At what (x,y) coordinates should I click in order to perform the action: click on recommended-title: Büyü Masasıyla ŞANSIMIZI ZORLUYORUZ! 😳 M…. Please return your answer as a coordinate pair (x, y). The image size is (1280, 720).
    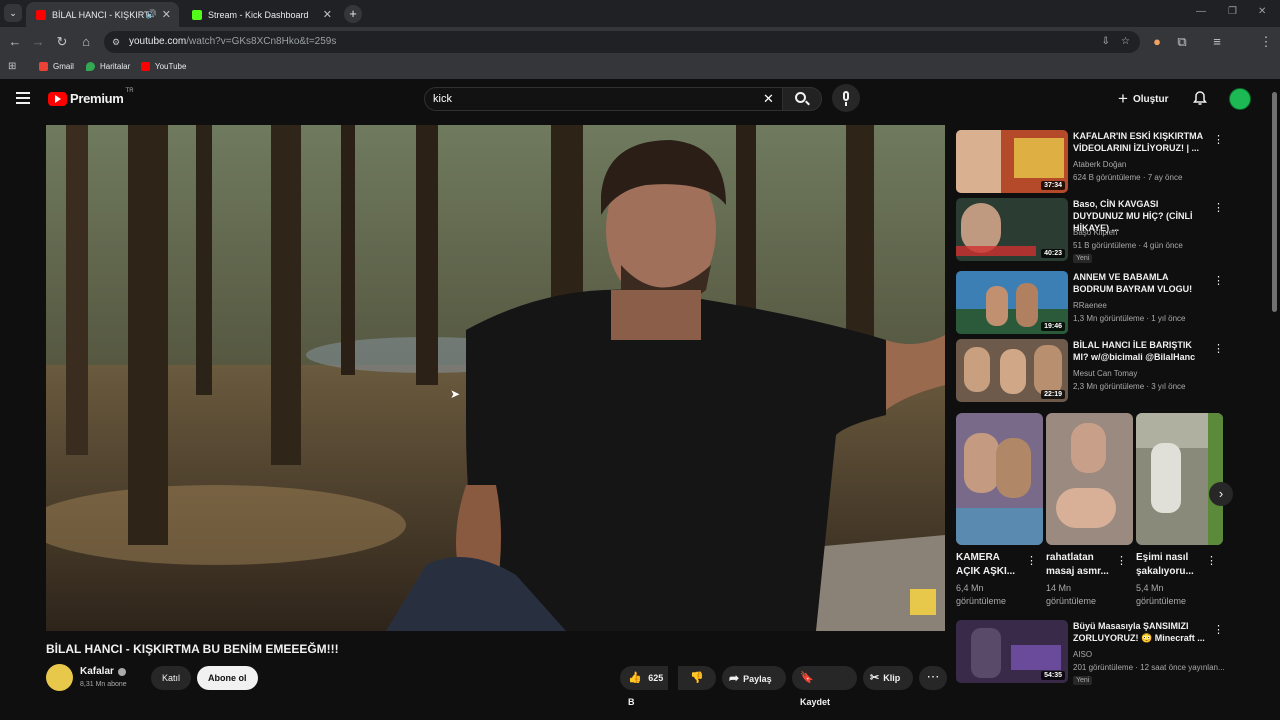
    Looking at the image, I should click on (1139, 632).